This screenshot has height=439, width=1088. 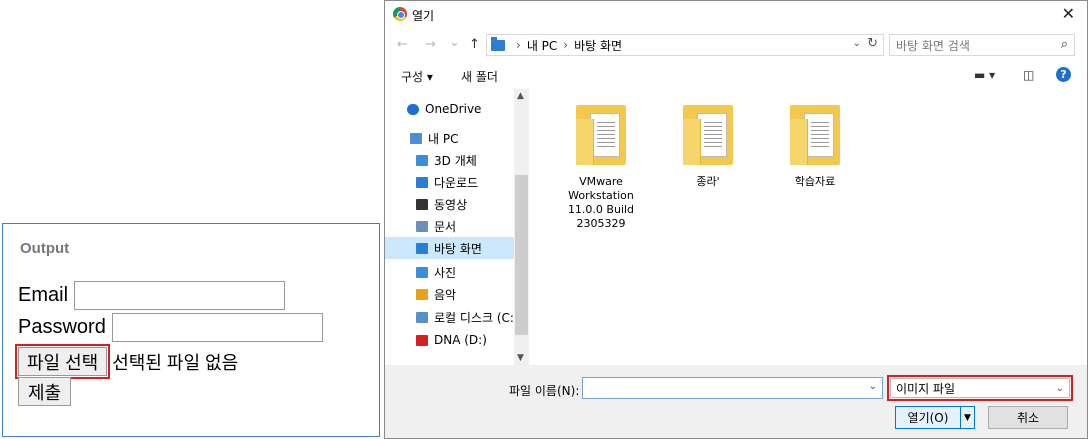 I want to click on submit-button: 제출, so click(x=45, y=391).